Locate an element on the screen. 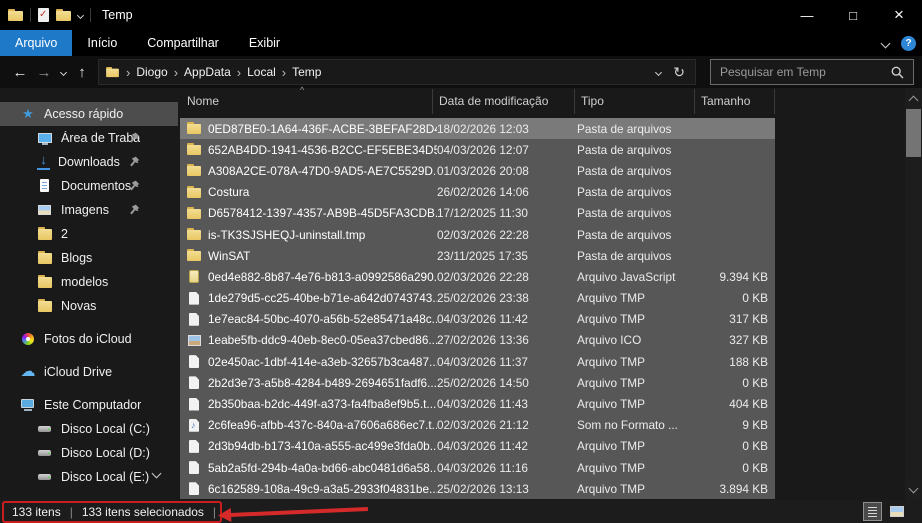  sidebar-item-area-de-trabalho: Área de Traba is located at coordinates (89, 138).